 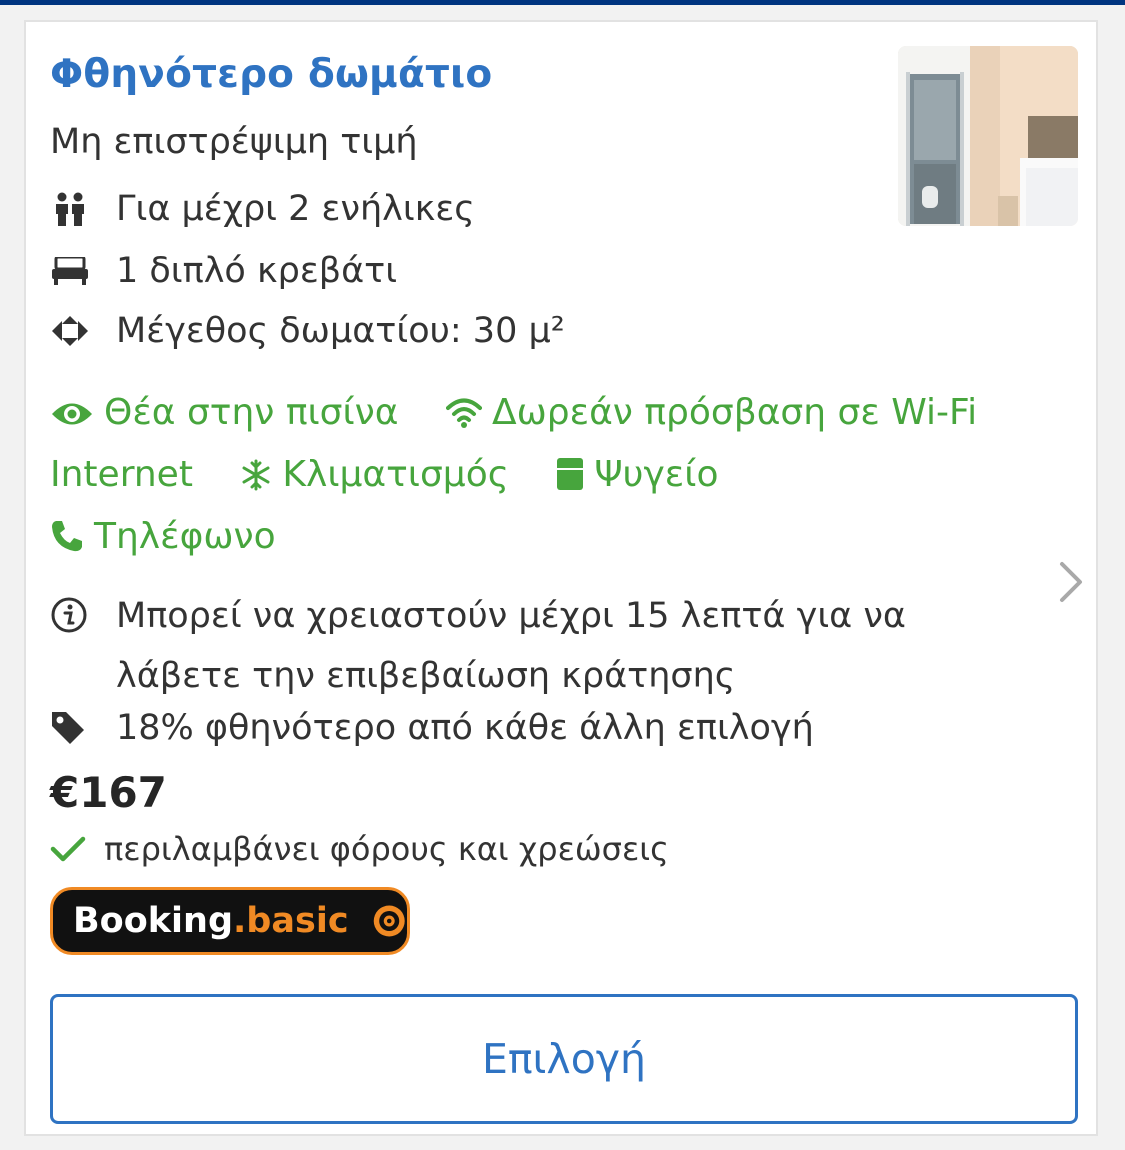 What do you see at coordinates (1071, 582) in the screenshot?
I see `chevron-right-icon` at bounding box center [1071, 582].